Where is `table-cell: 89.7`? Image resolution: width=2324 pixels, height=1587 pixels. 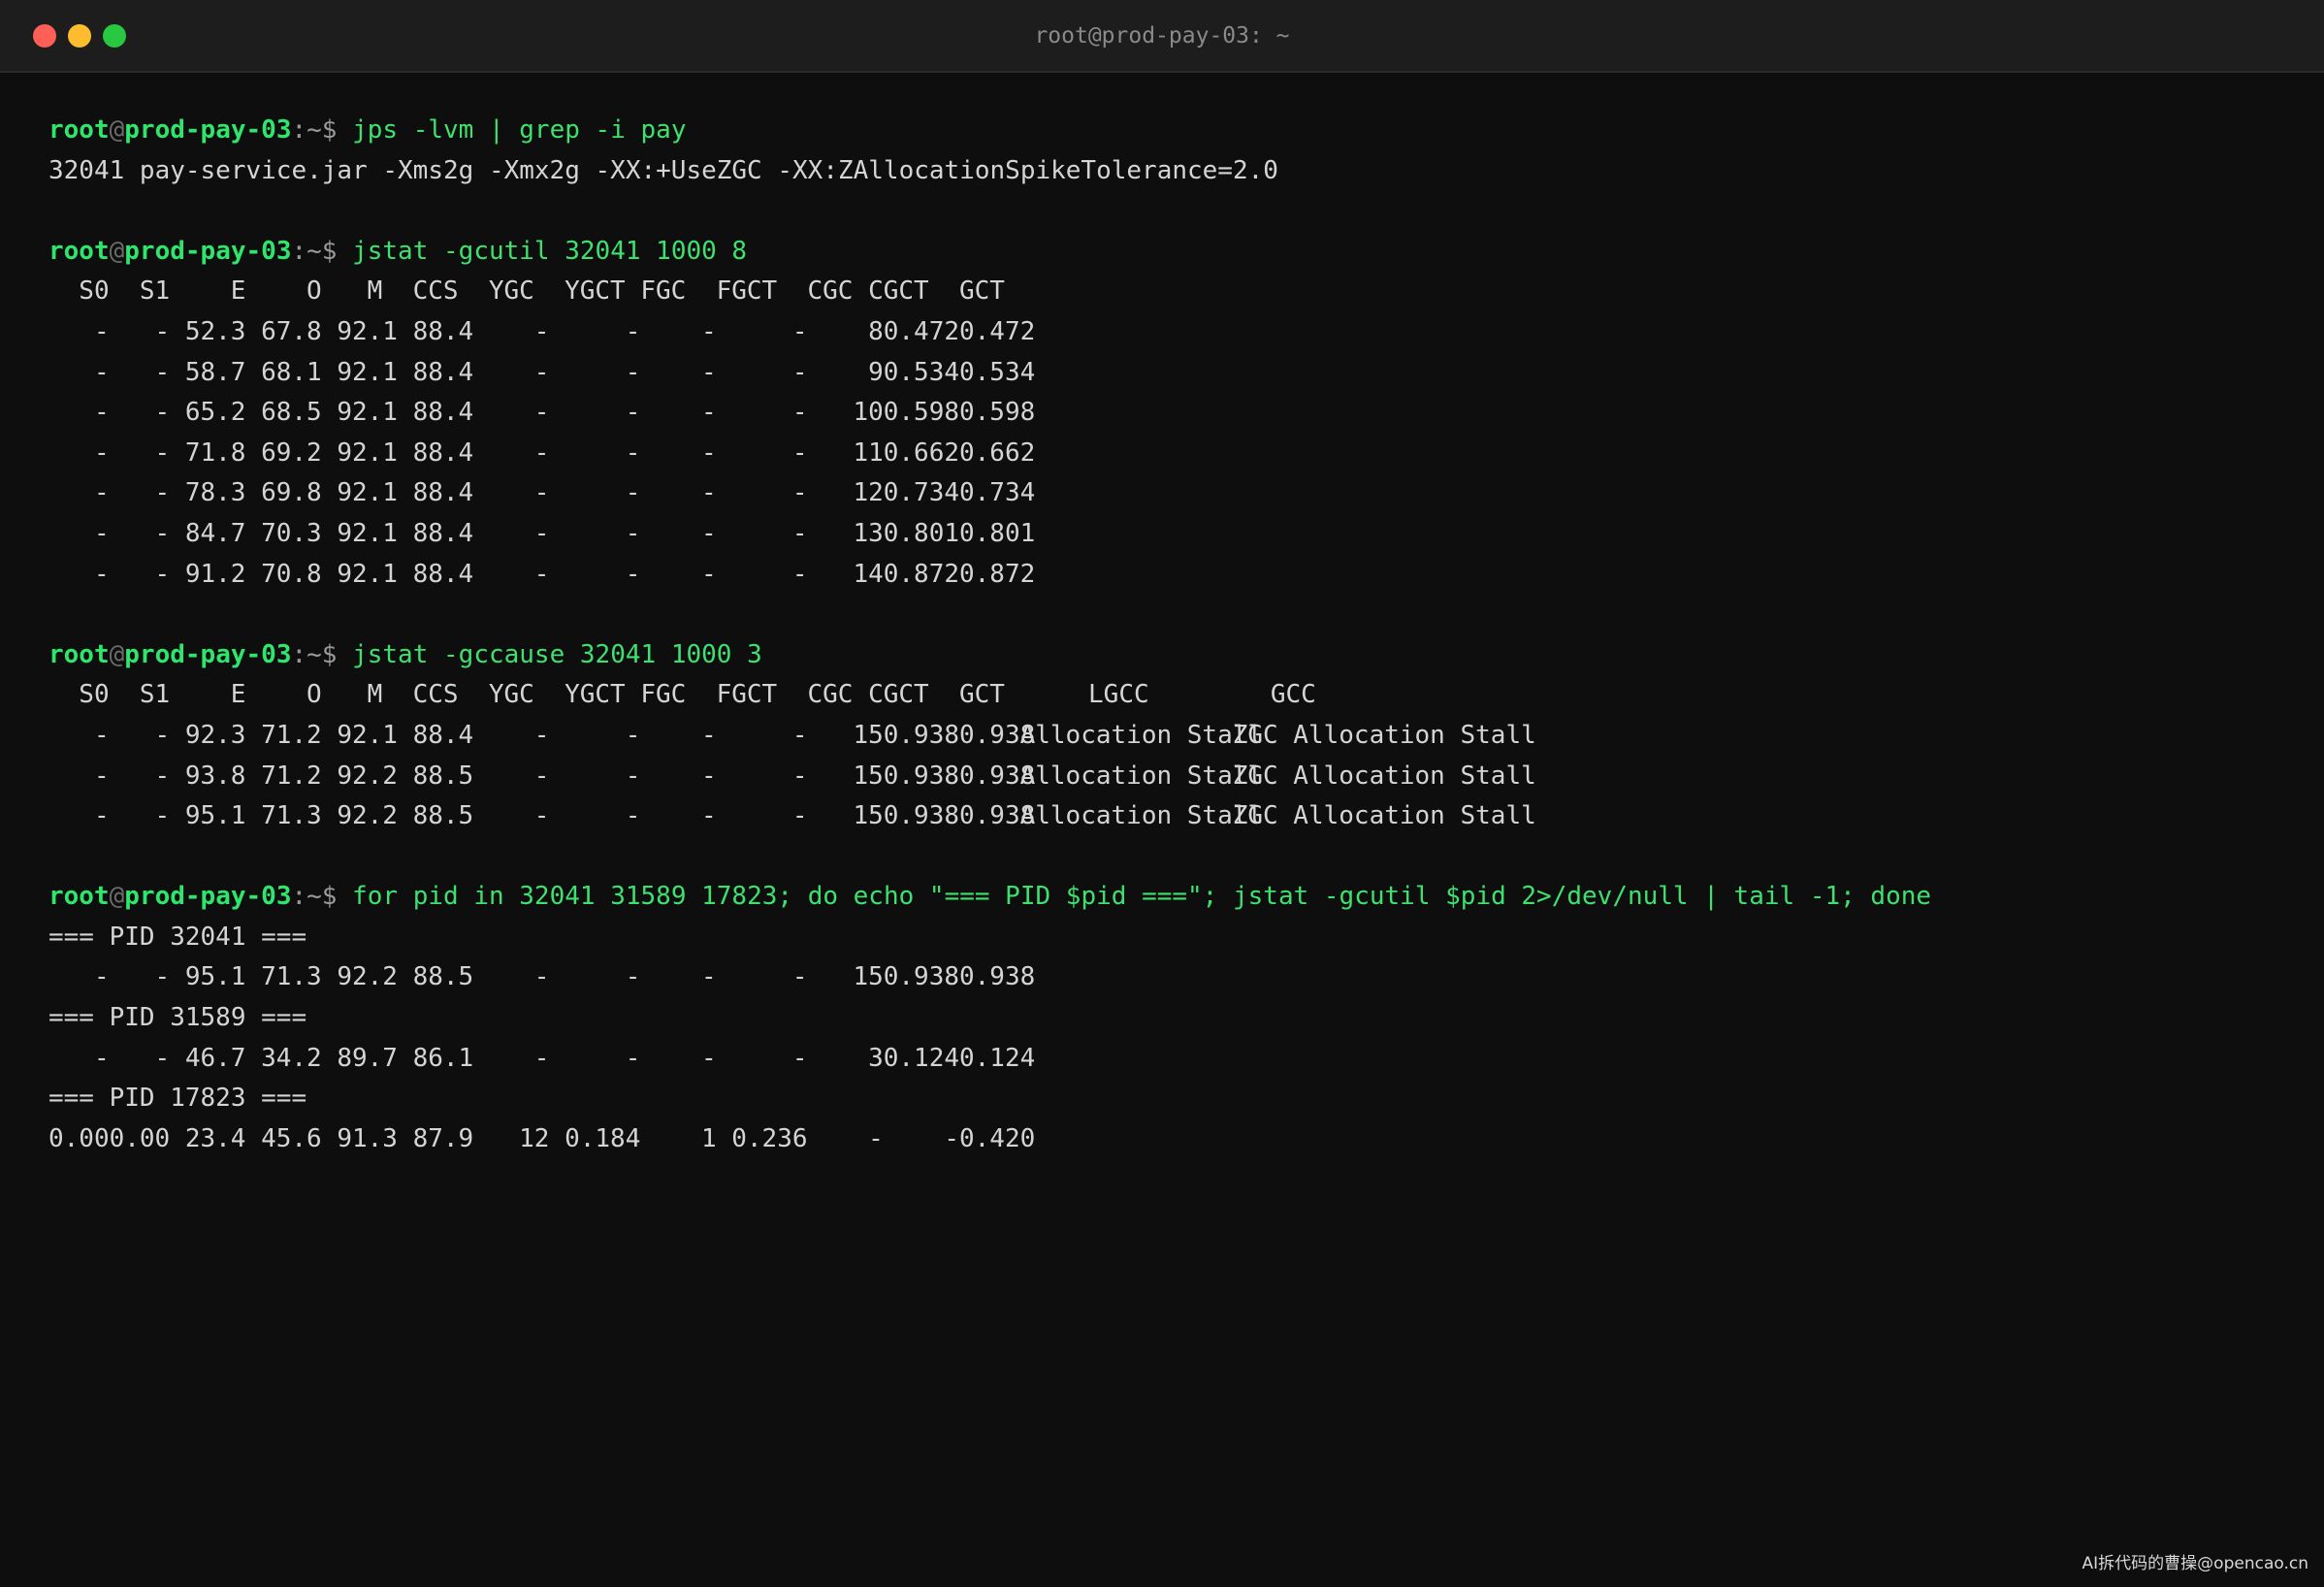 table-cell: 89.7 is located at coordinates (367, 1058).